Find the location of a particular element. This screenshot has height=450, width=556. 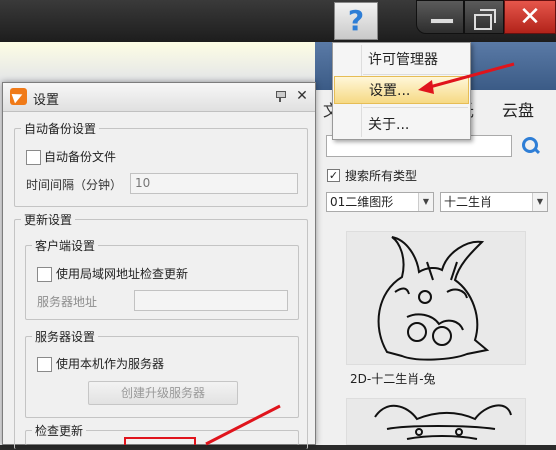

thumbnail-ox is located at coordinates (436, 421).